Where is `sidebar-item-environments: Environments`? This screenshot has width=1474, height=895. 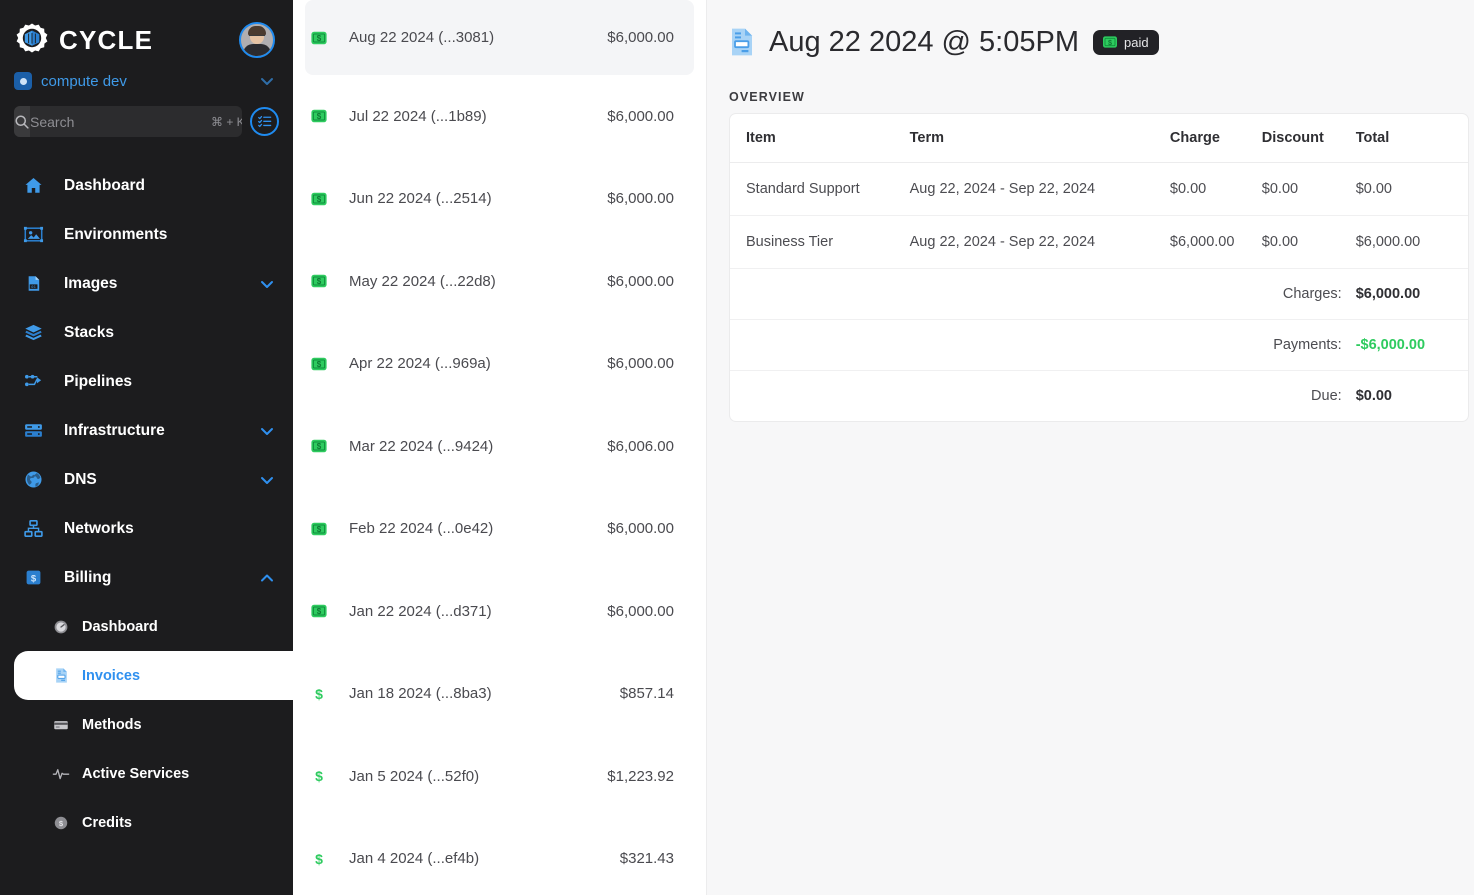 sidebar-item-environments: Environments is located at coordinates (146, 234).